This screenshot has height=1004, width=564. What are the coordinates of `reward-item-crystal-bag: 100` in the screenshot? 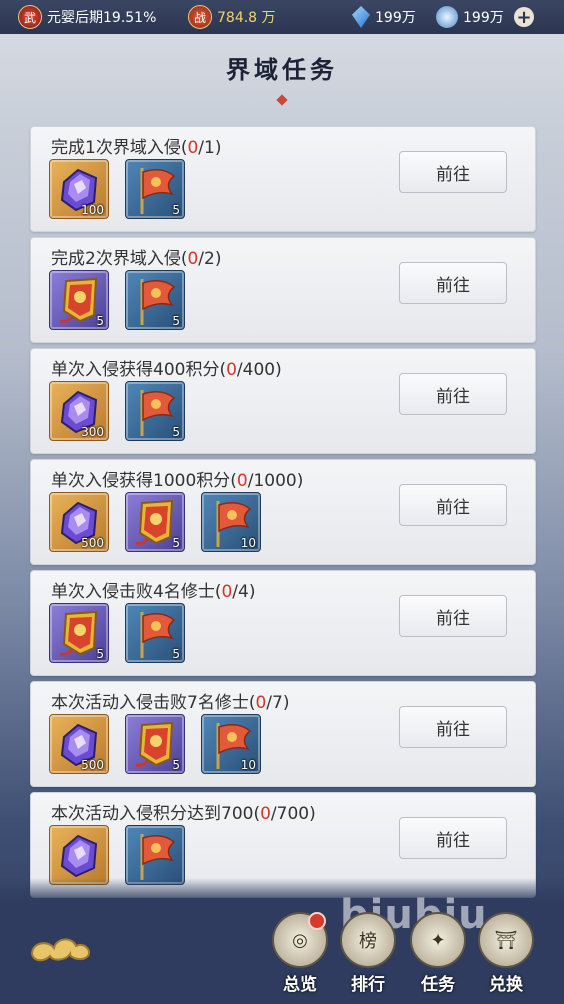 It's located at (79, 189).